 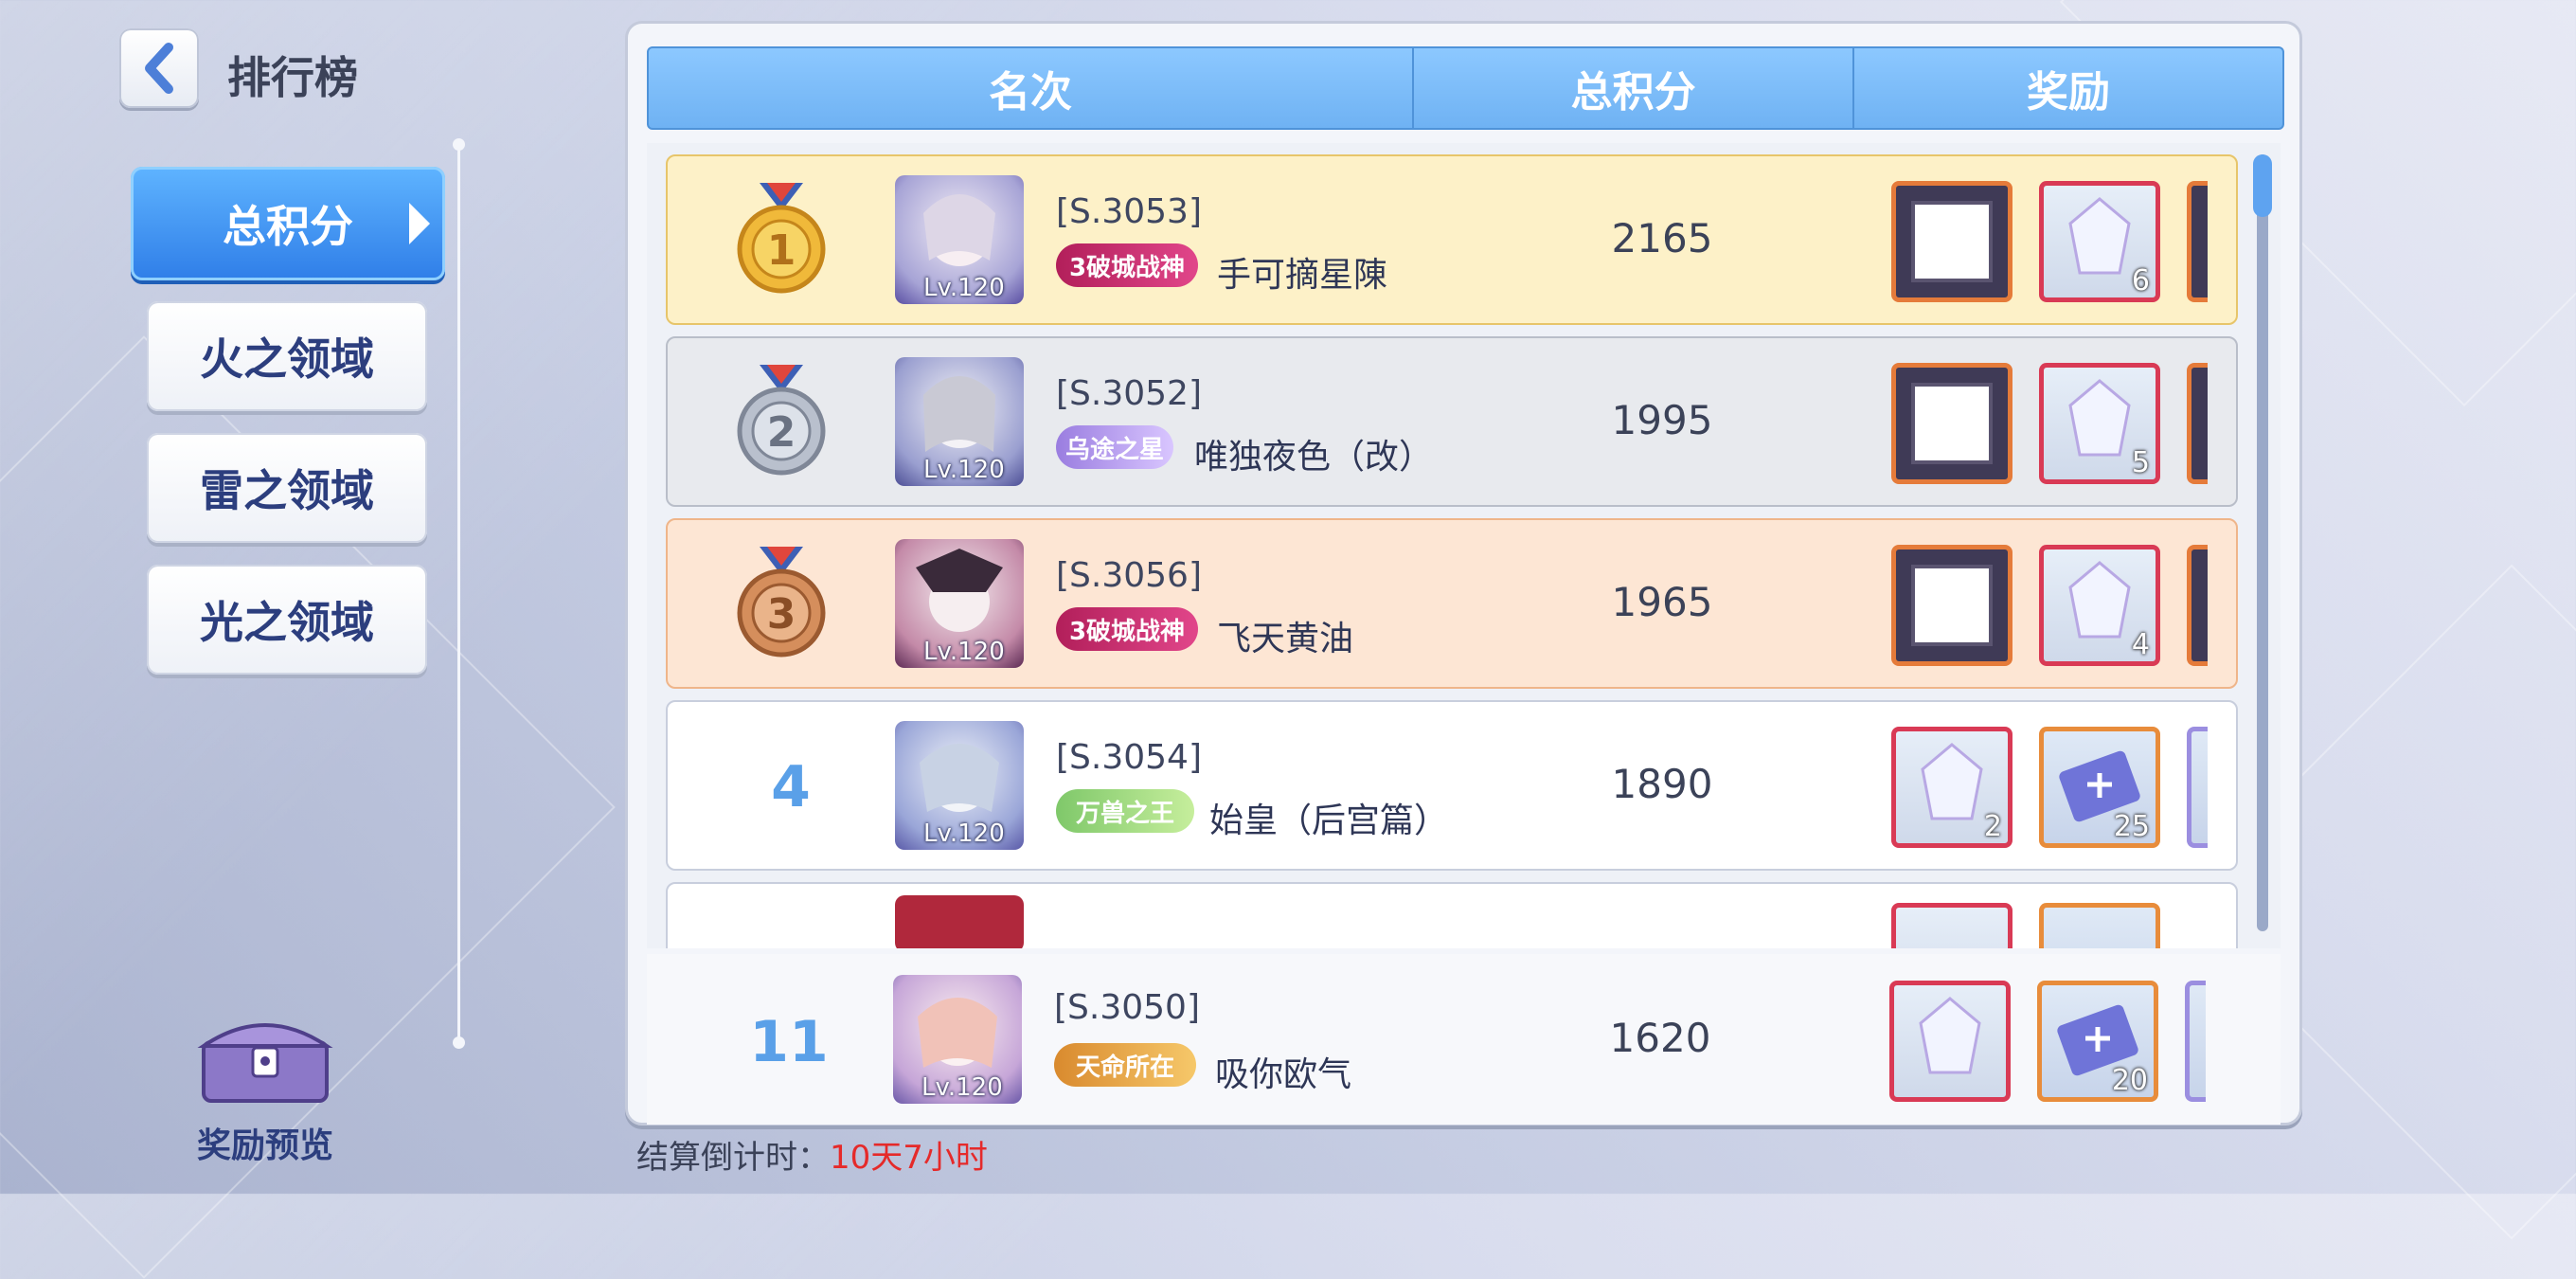 What do you see at coordinates (1951, 787) in the screenshot?
I see `reward-crystal: 2` at bounding box center [1951, 787].